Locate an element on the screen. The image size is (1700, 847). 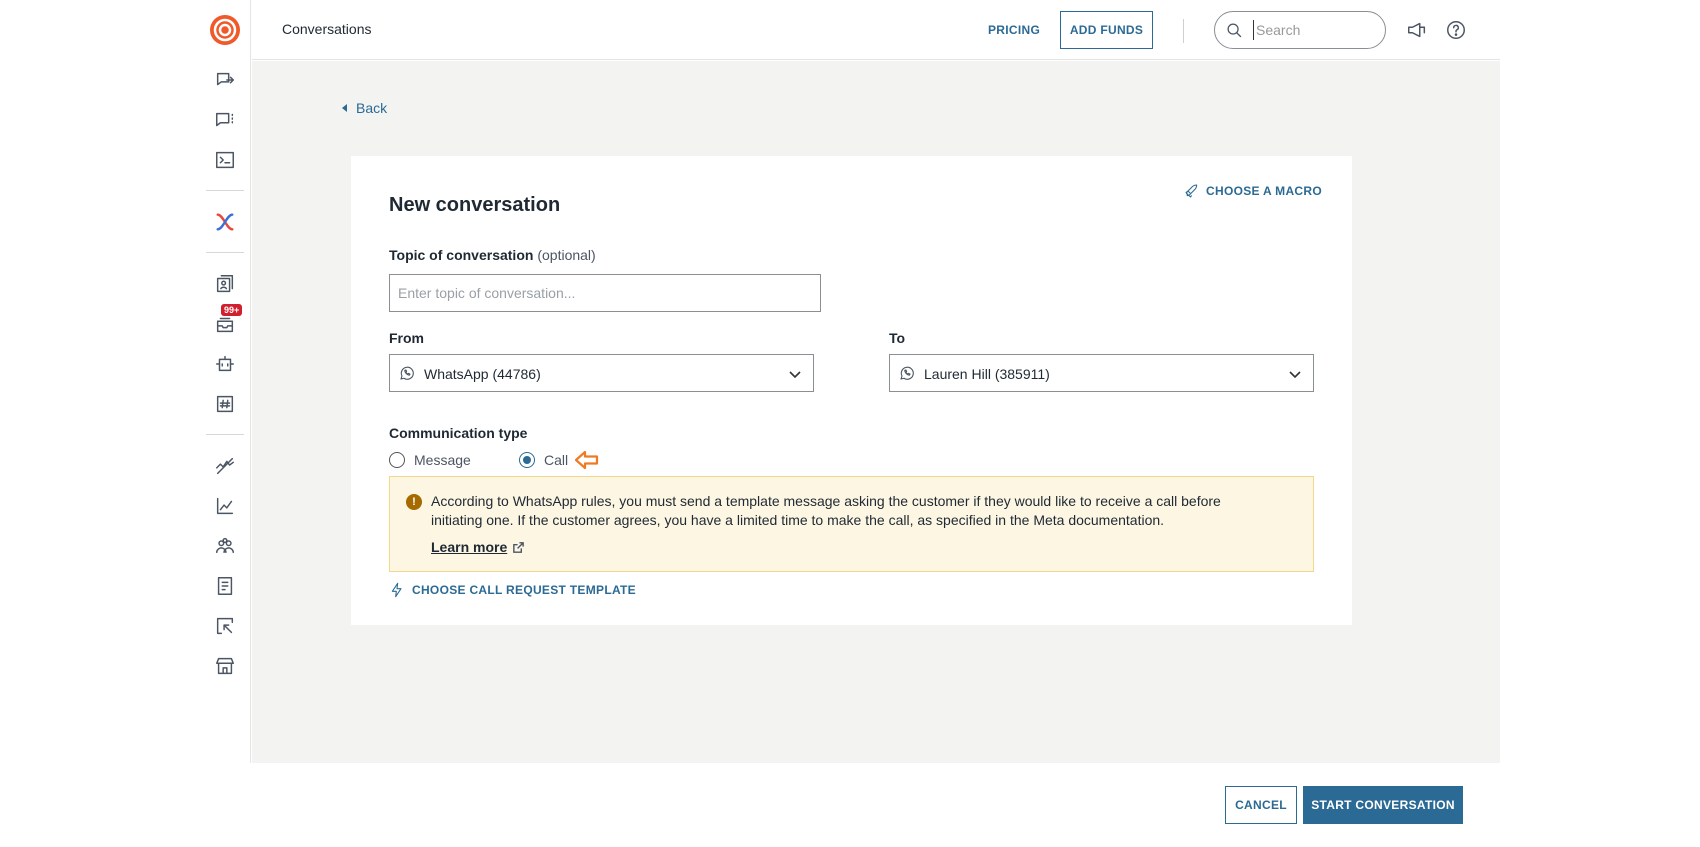
search-icon is located at coordinates (1234, 30).